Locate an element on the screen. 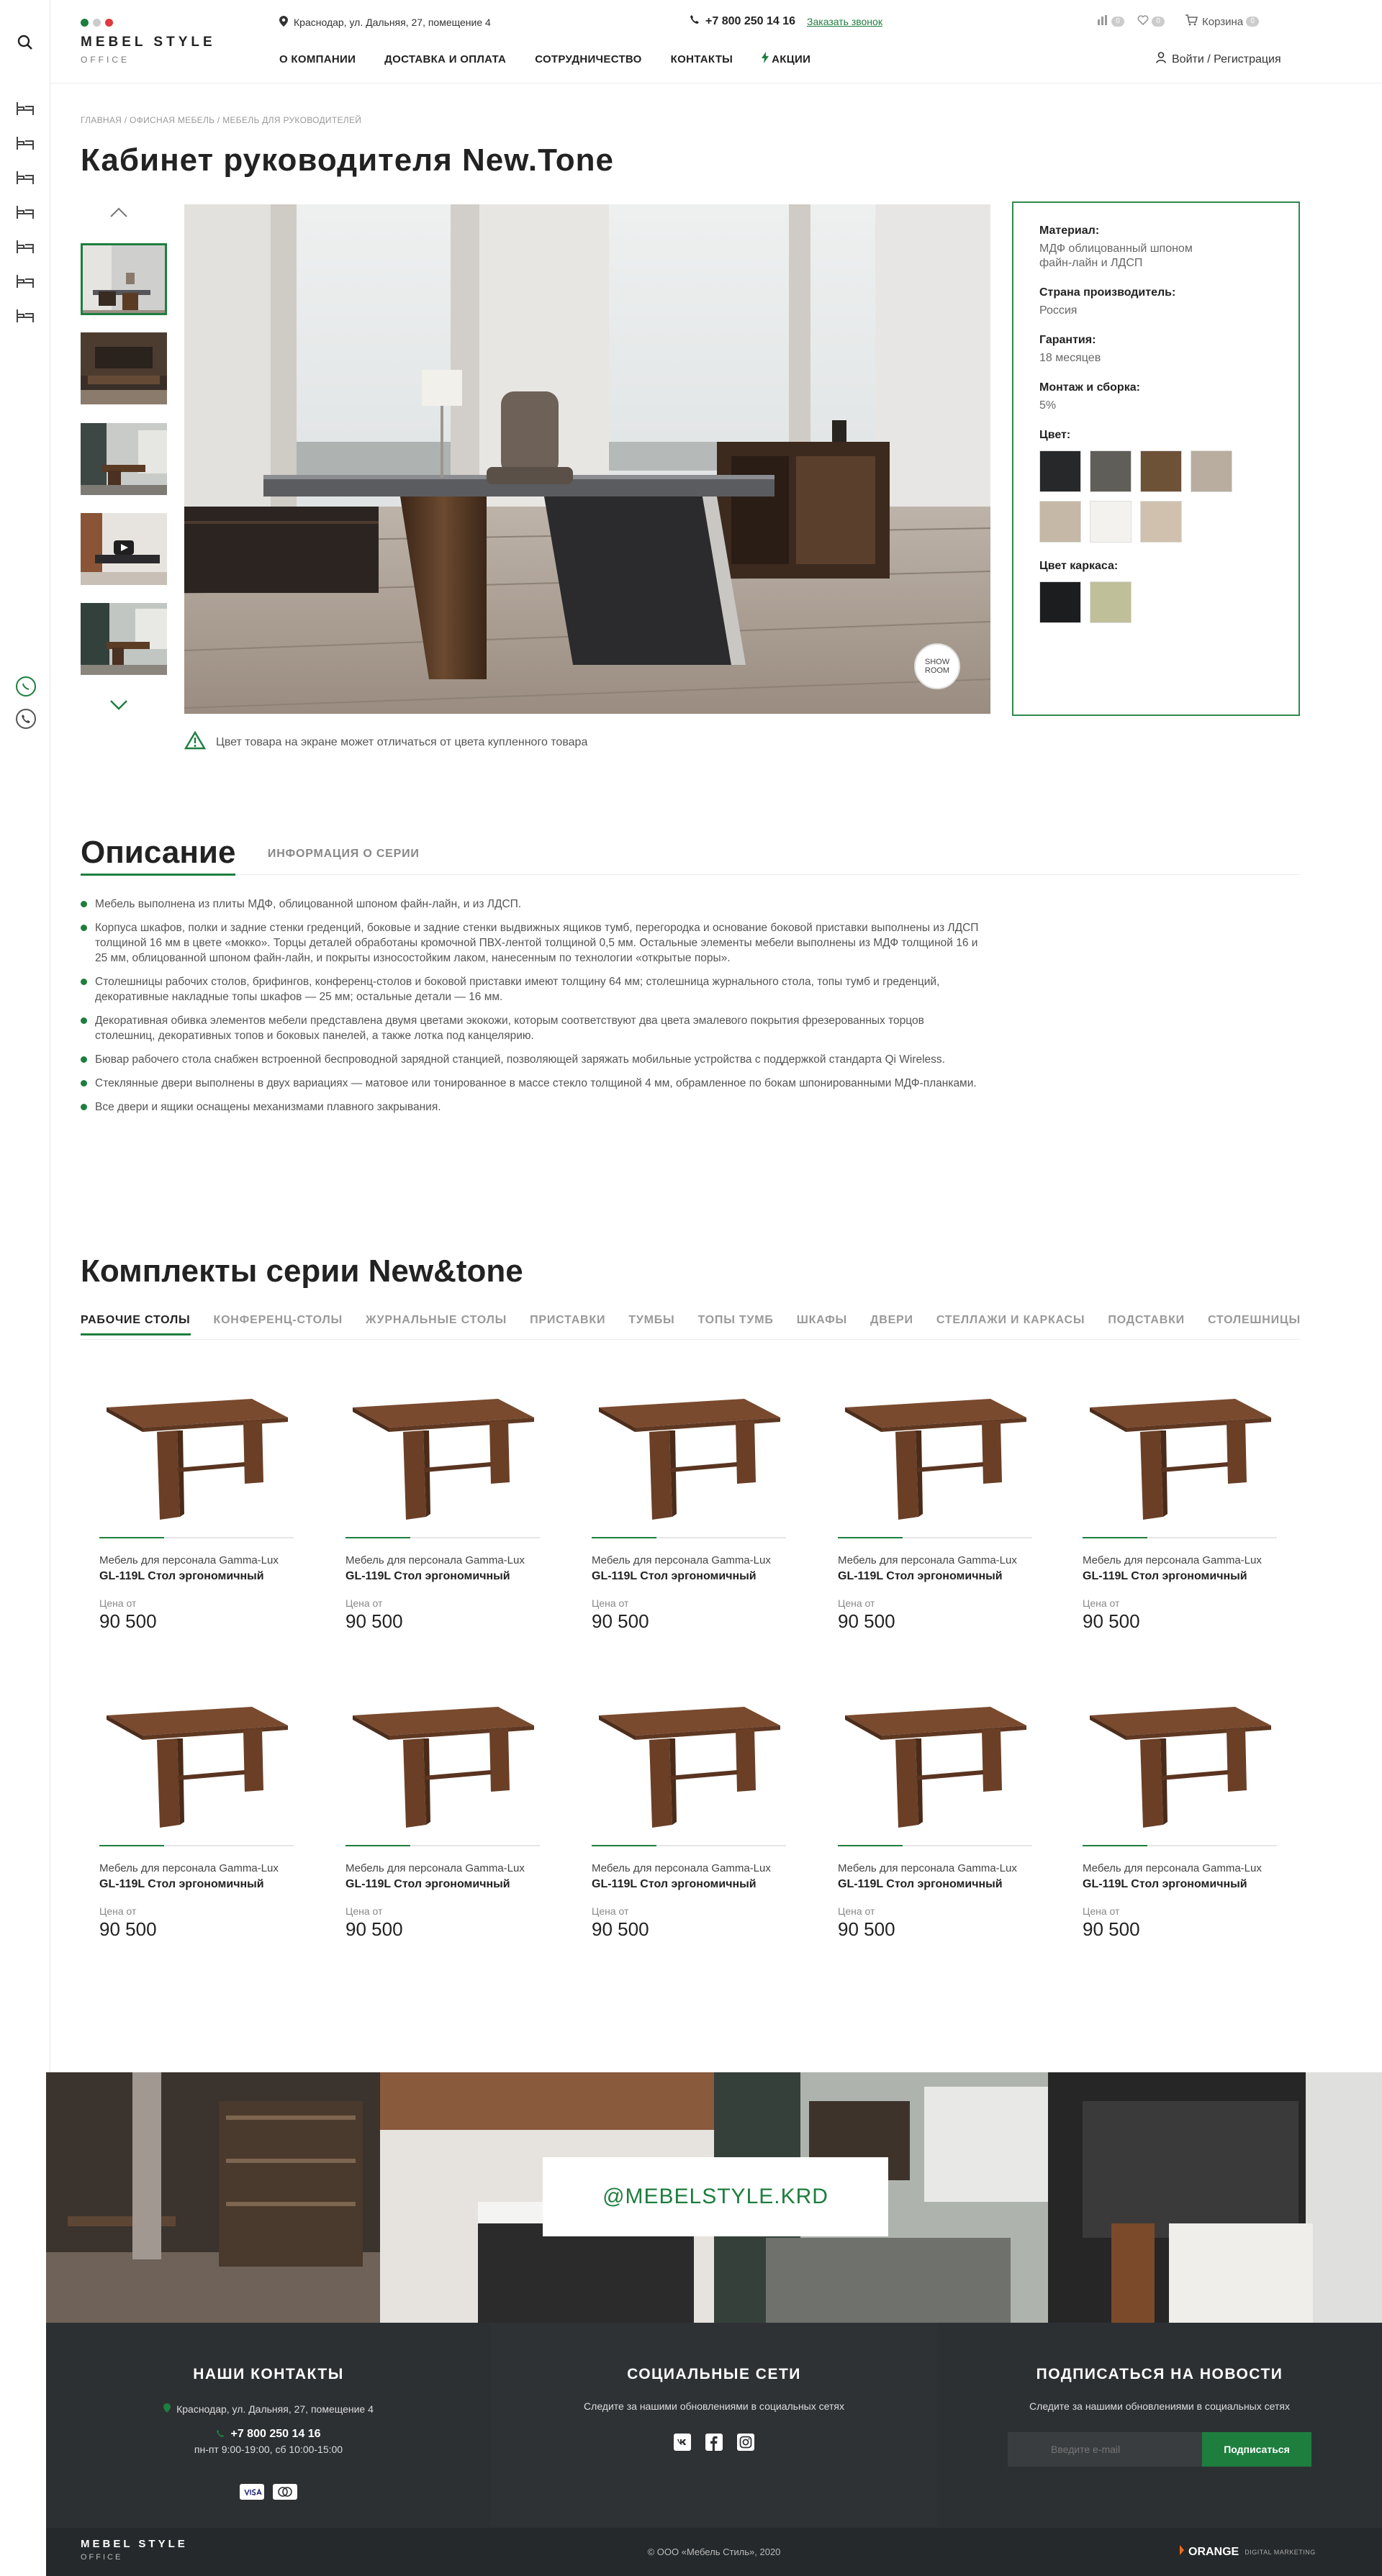 The width and height of the screenshot is (1382, 2576). header-phone: +7 800 250 14 16 is located at coordinates (750, 21).